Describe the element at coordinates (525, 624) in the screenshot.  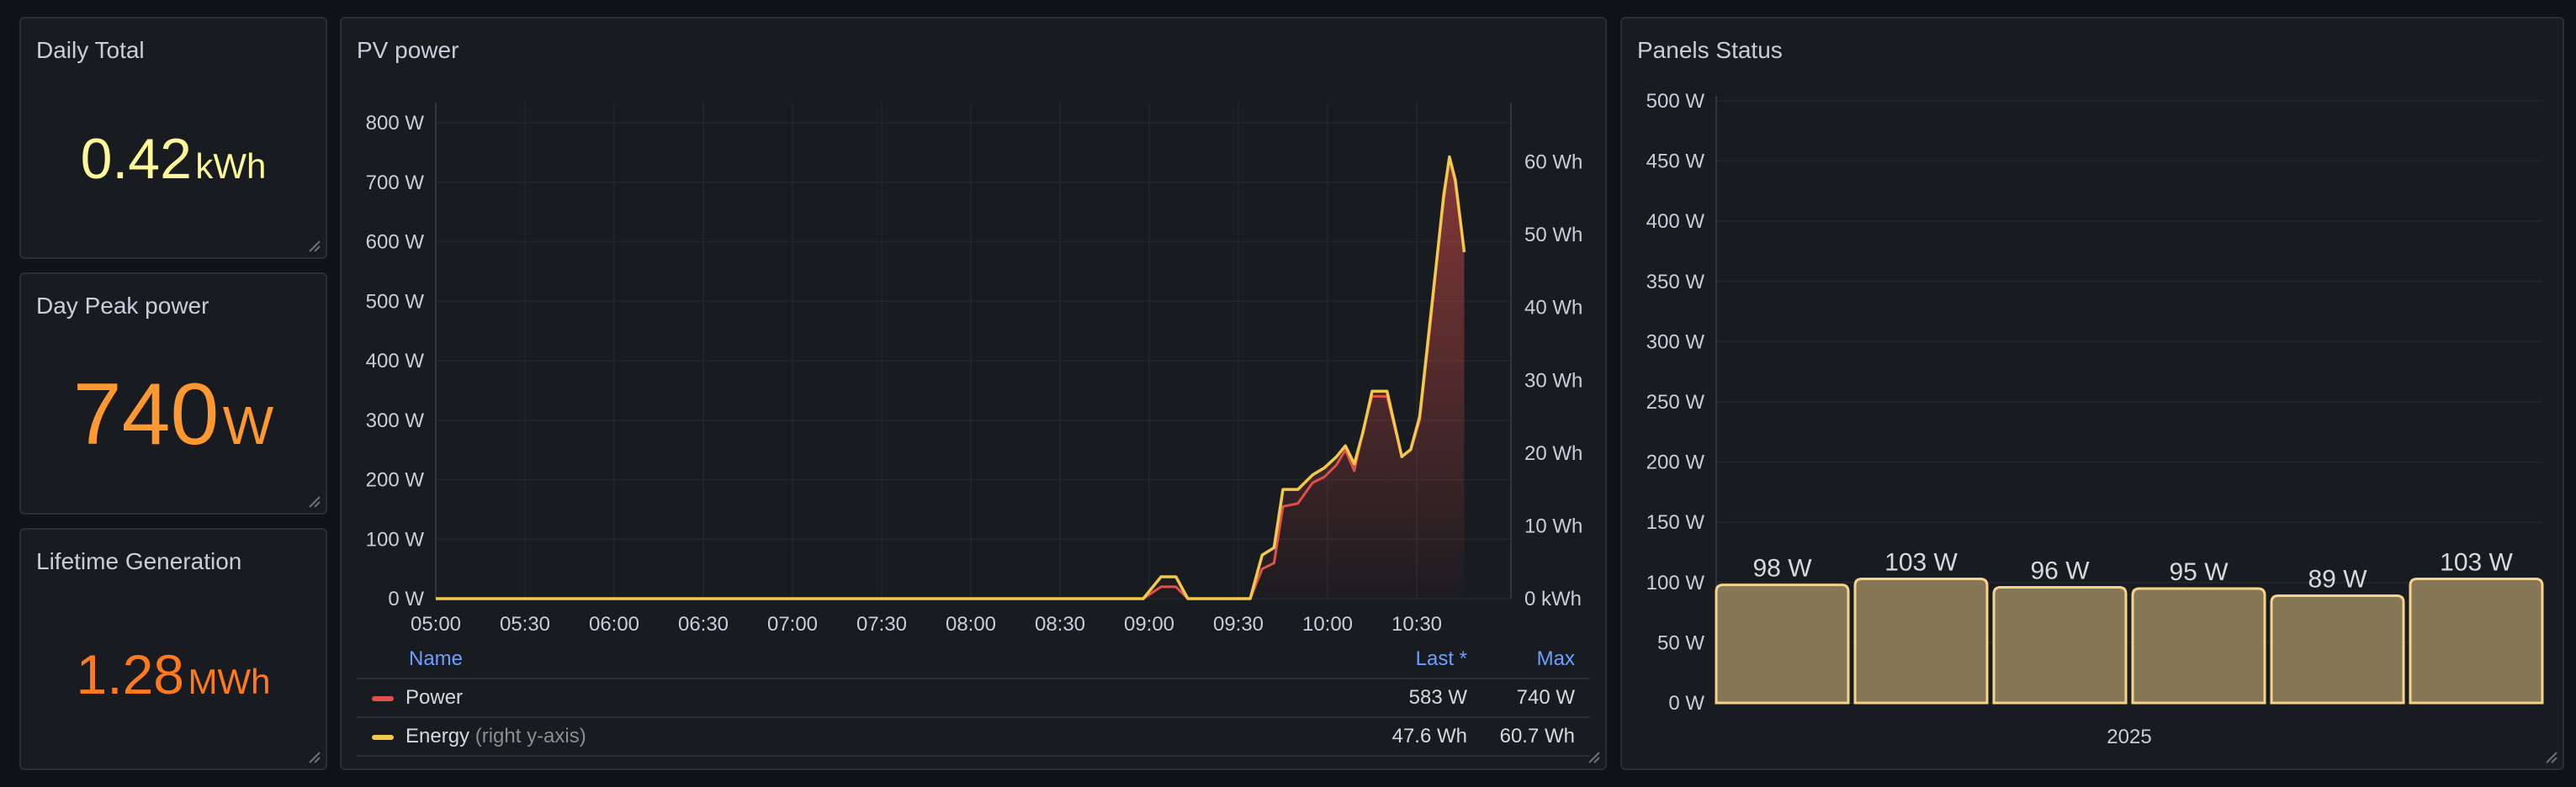
I see `x-tick-label: 05:30` at that location.